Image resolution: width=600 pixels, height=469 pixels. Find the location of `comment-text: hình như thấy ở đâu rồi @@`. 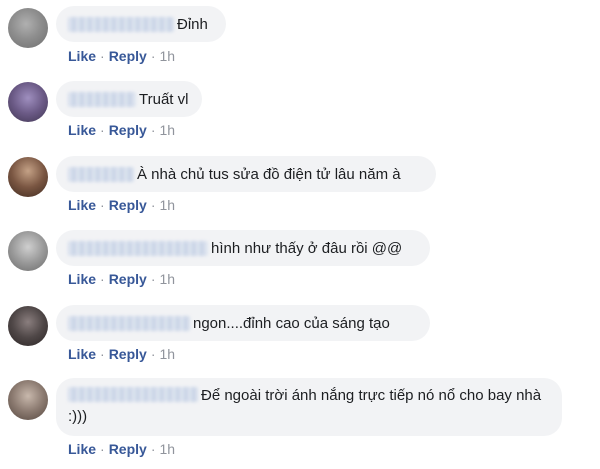

comment-text: hình như thấy ở đâu rồi @@ is located at coordinates (307, 248).